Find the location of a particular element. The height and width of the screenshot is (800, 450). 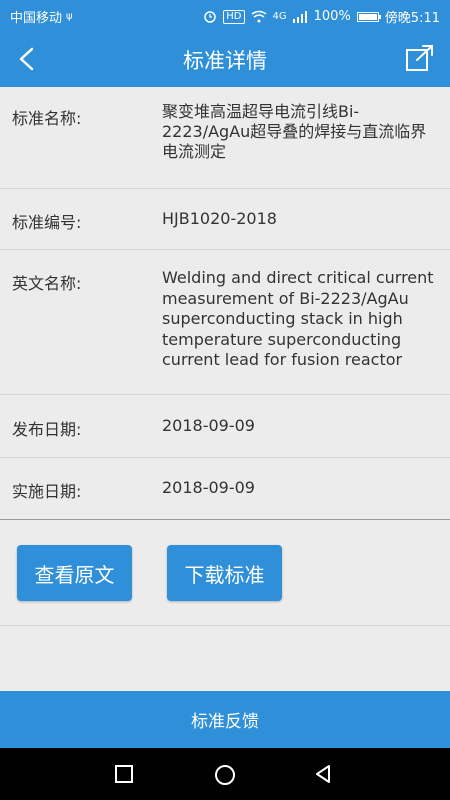

system-back-icon is located at coordinates (323, 774).